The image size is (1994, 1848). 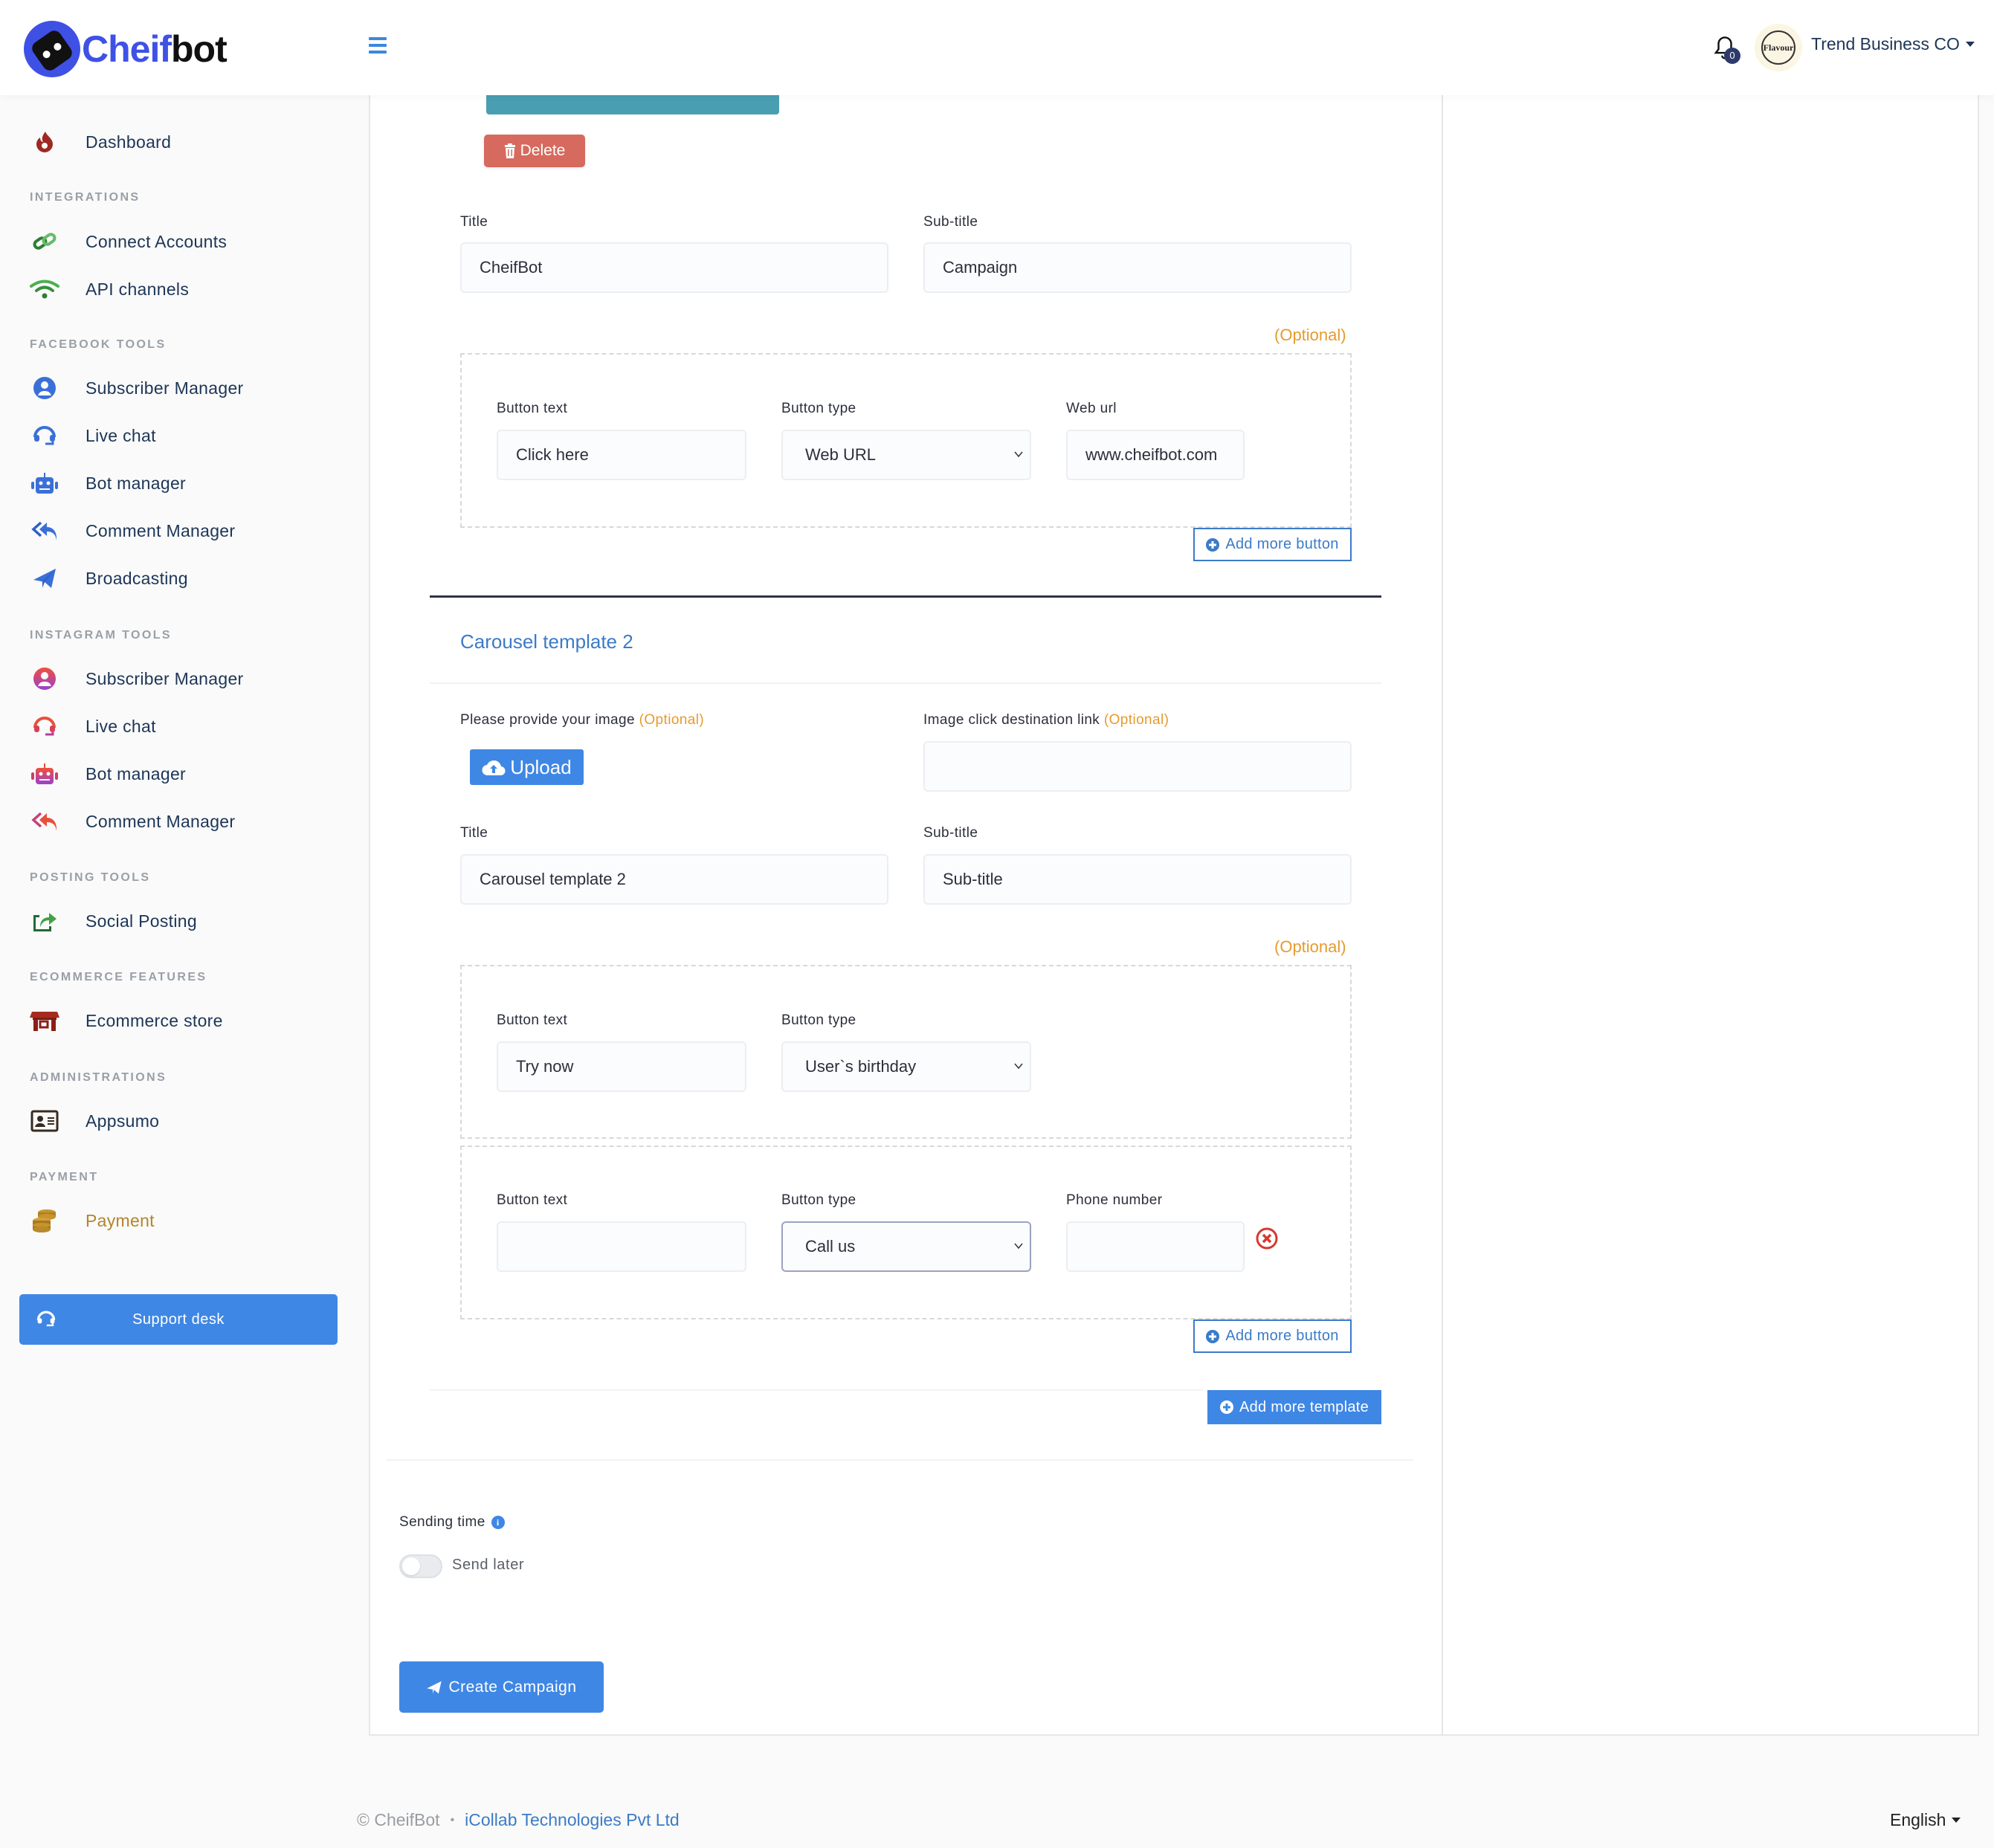 What do you see at coordinates (378, 46) in the screenshot?
I see `menu-toggle-icon` at bounding box center [378, 46].